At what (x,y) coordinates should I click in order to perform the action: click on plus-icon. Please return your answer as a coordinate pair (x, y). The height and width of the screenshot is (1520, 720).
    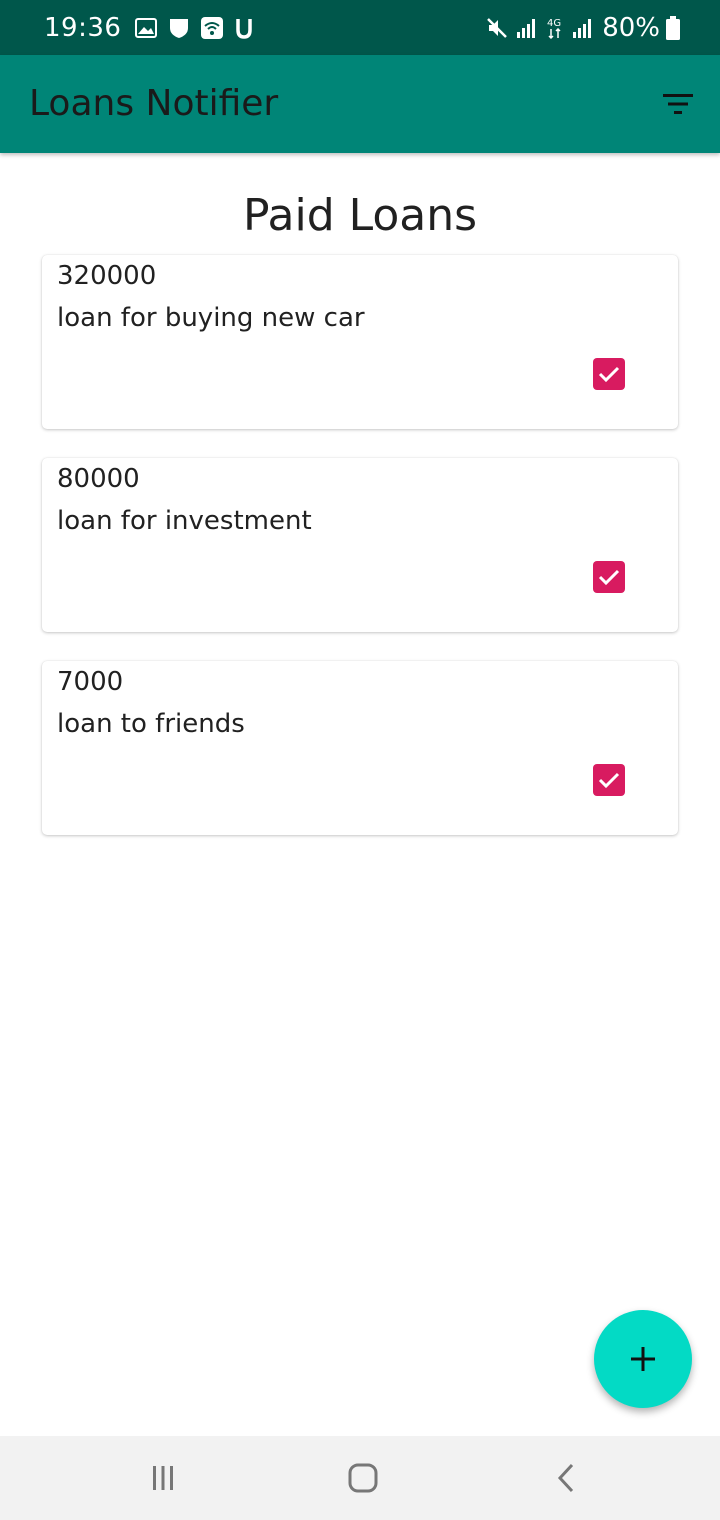
    Looking at the image, I should click on (643, 1359).